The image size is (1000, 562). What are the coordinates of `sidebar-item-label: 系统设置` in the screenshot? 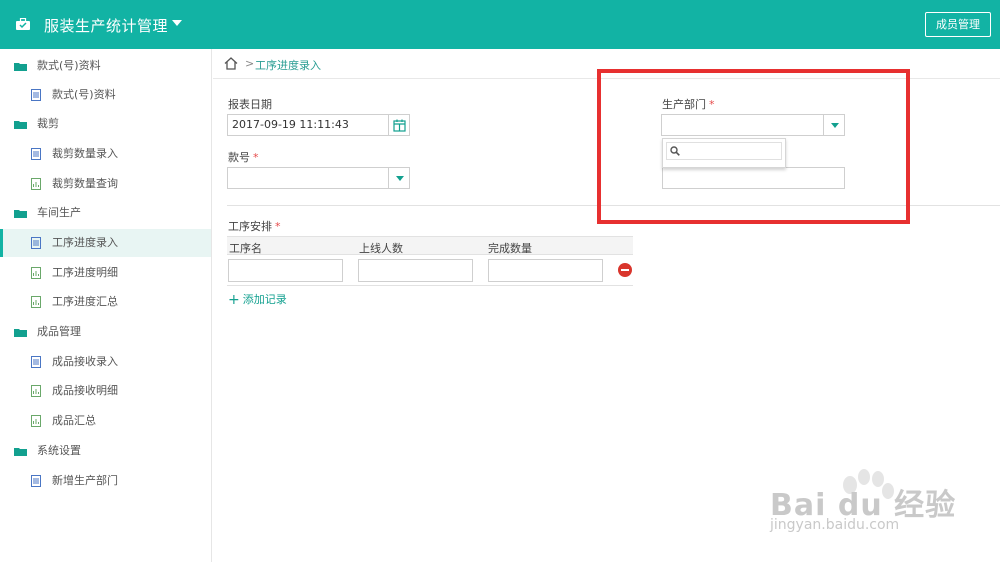 It's located at (59, 450).